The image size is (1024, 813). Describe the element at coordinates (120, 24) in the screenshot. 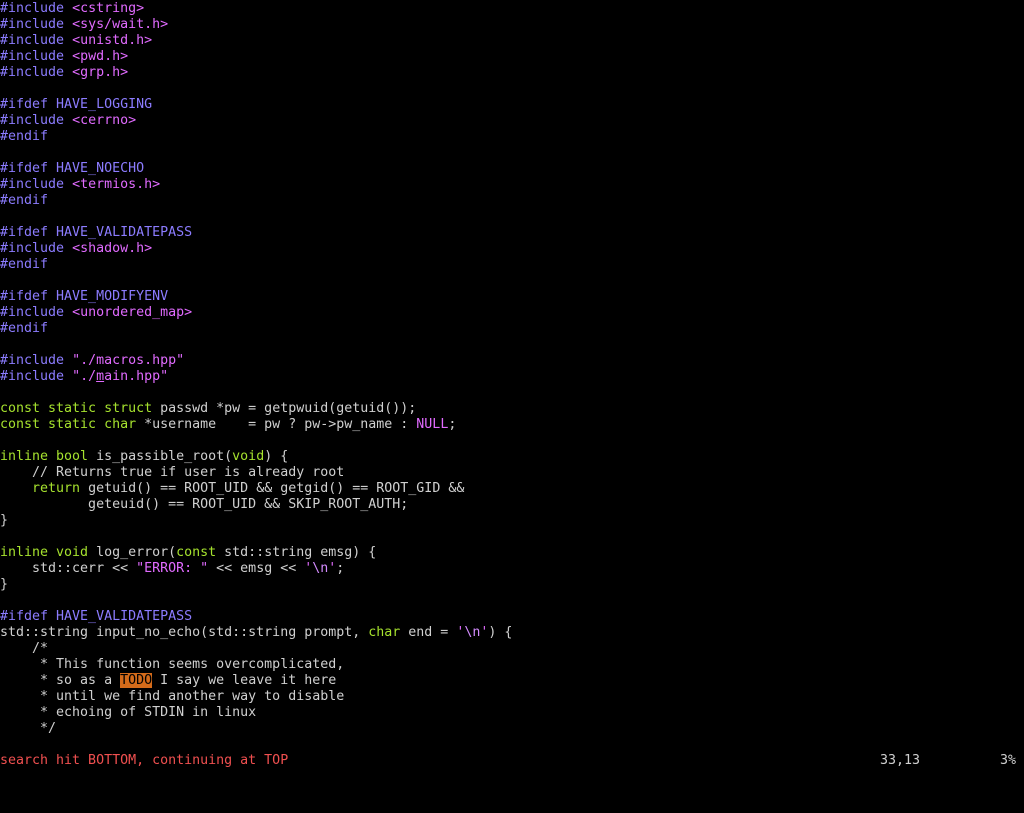

I see `string-token: <sys/wait.h>` at that location.